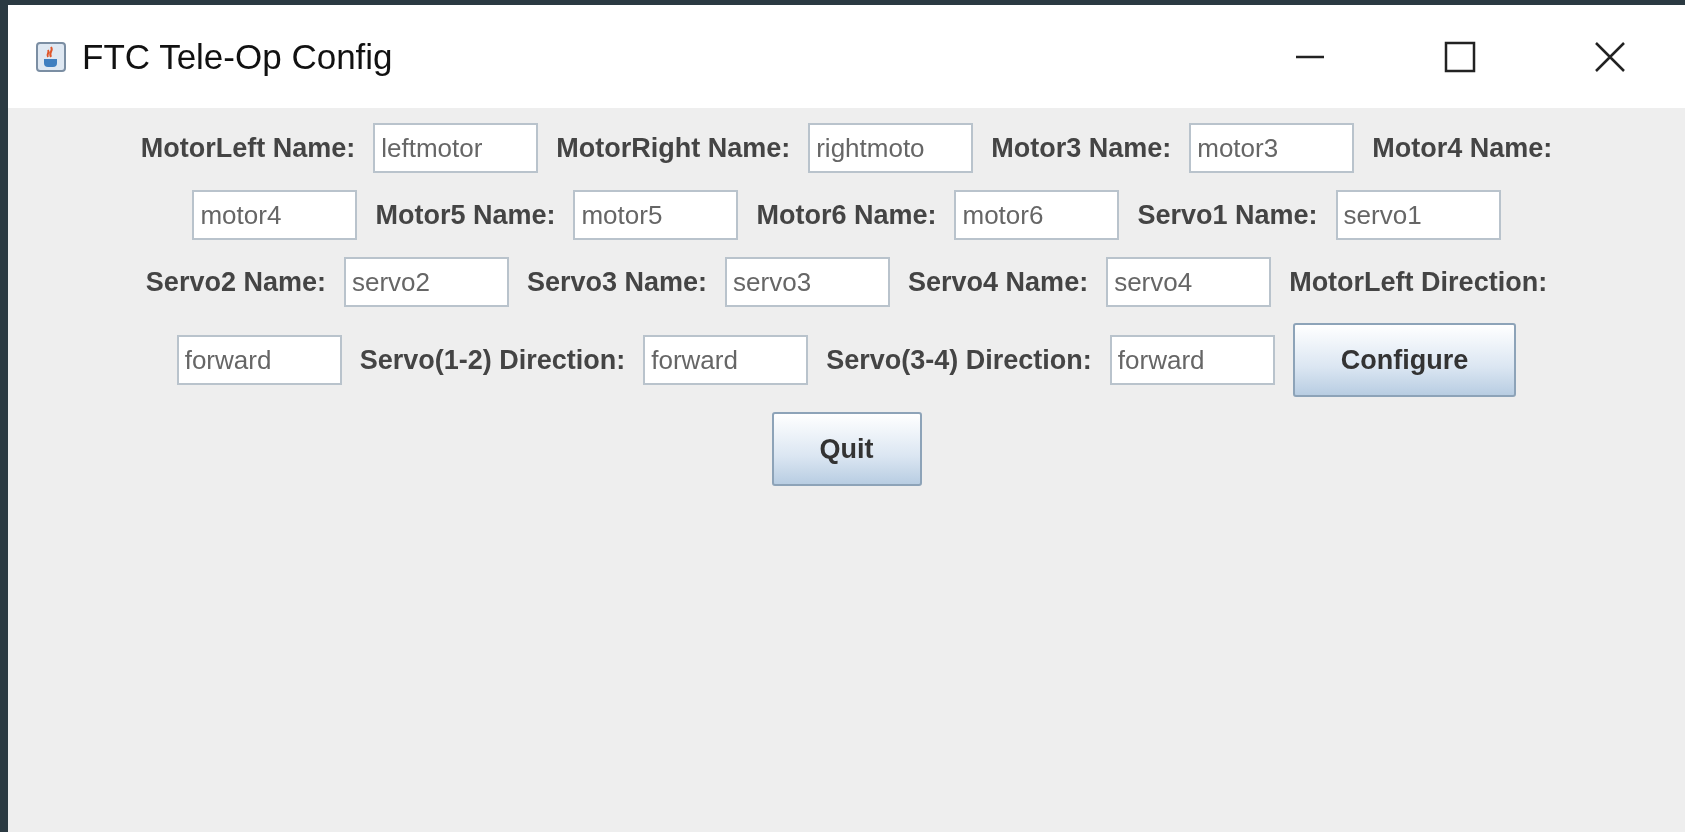 Image resolution: width=1685 pixels, height=832 pixels. What do you see at coordinates (1418, 282) in the screenshot?
I see `field-label: MotorLeft Direction:` at bounding box center [1418, 282].